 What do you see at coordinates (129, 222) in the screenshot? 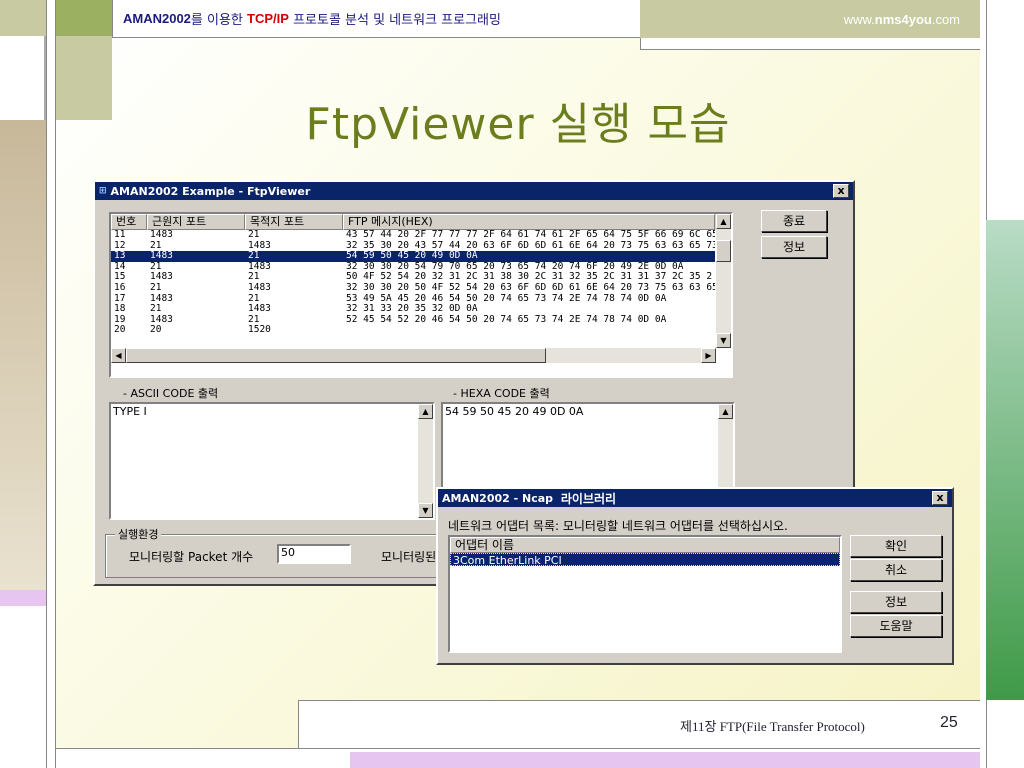
I see `column-header-number: 번호` at bounding box center [129, 222].